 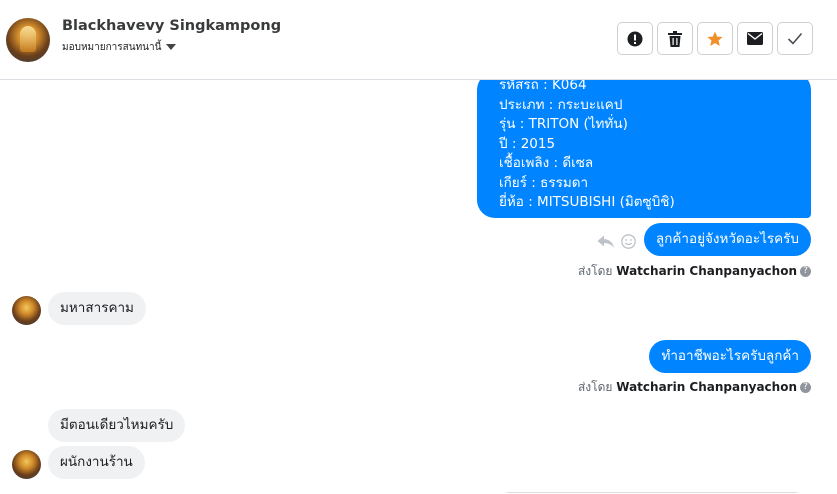 What do you see at coordinates (117, 425) in the screenshot?
I see `incoming-message: มีตอนเดียวไหมครับ` at bounding box center [117, 425].